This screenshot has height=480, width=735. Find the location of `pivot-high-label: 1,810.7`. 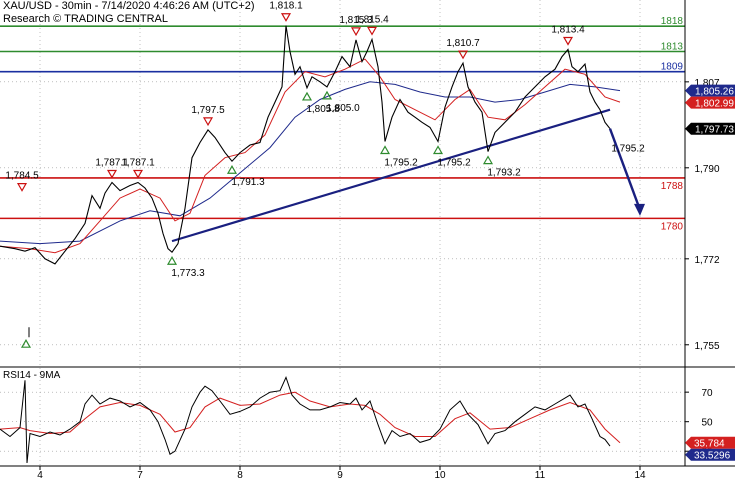

pivot-high-label: 1,810.7 is located at coordinates (463, 43).